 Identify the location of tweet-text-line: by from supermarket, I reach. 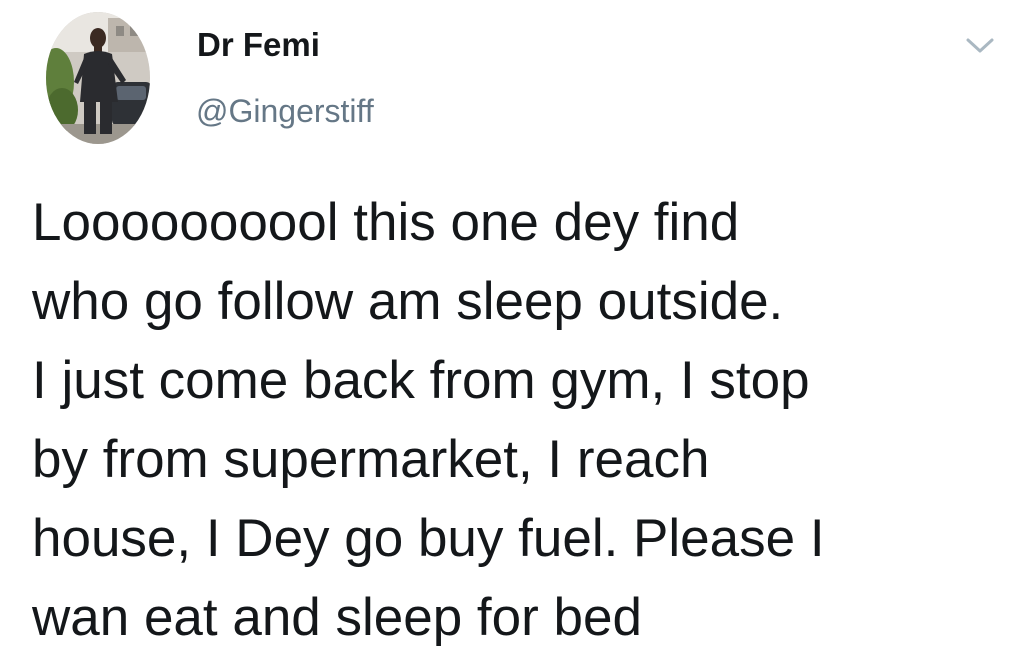
(371, 459).